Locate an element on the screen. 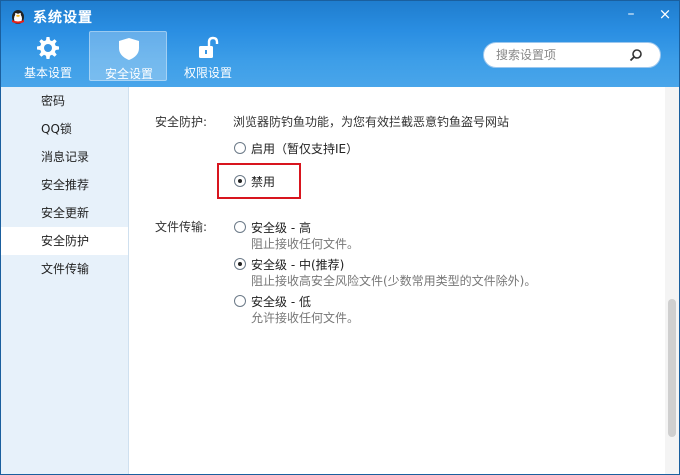 This screenshot has height=475, width=680. search-input is located at coordinates (561, 55).